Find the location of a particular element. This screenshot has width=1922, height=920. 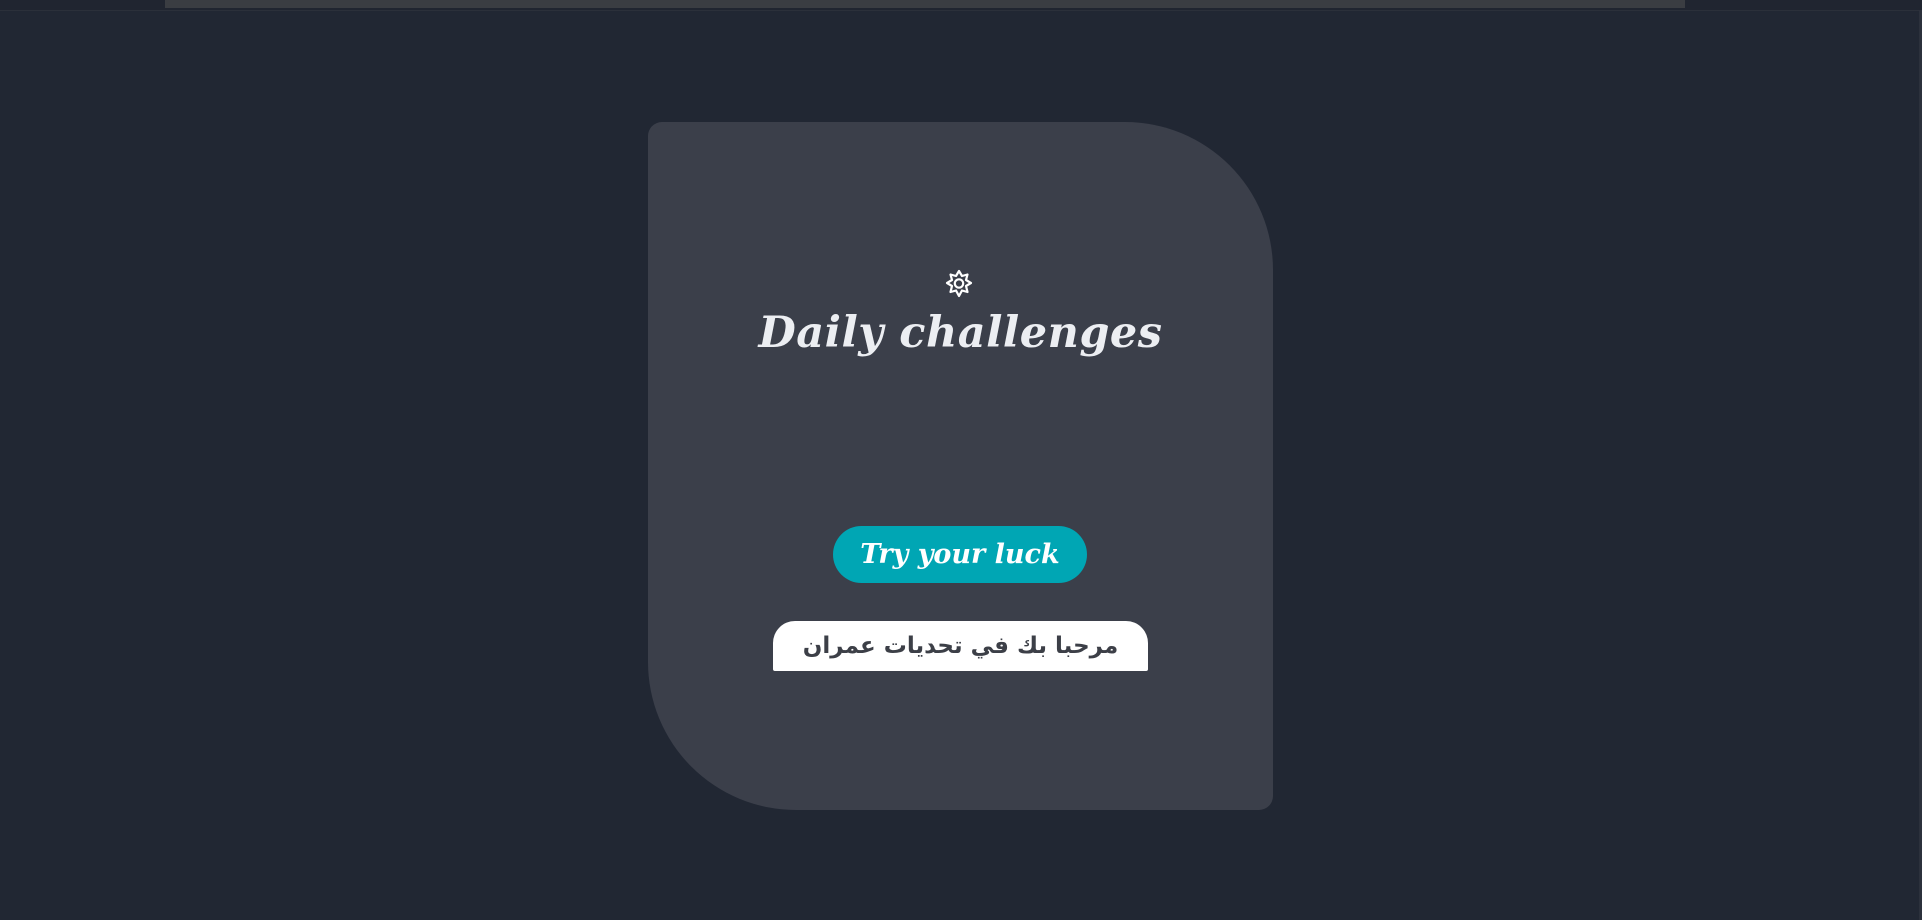

try-your-luck-button: Try your luck is located at coordinates (960, 554).